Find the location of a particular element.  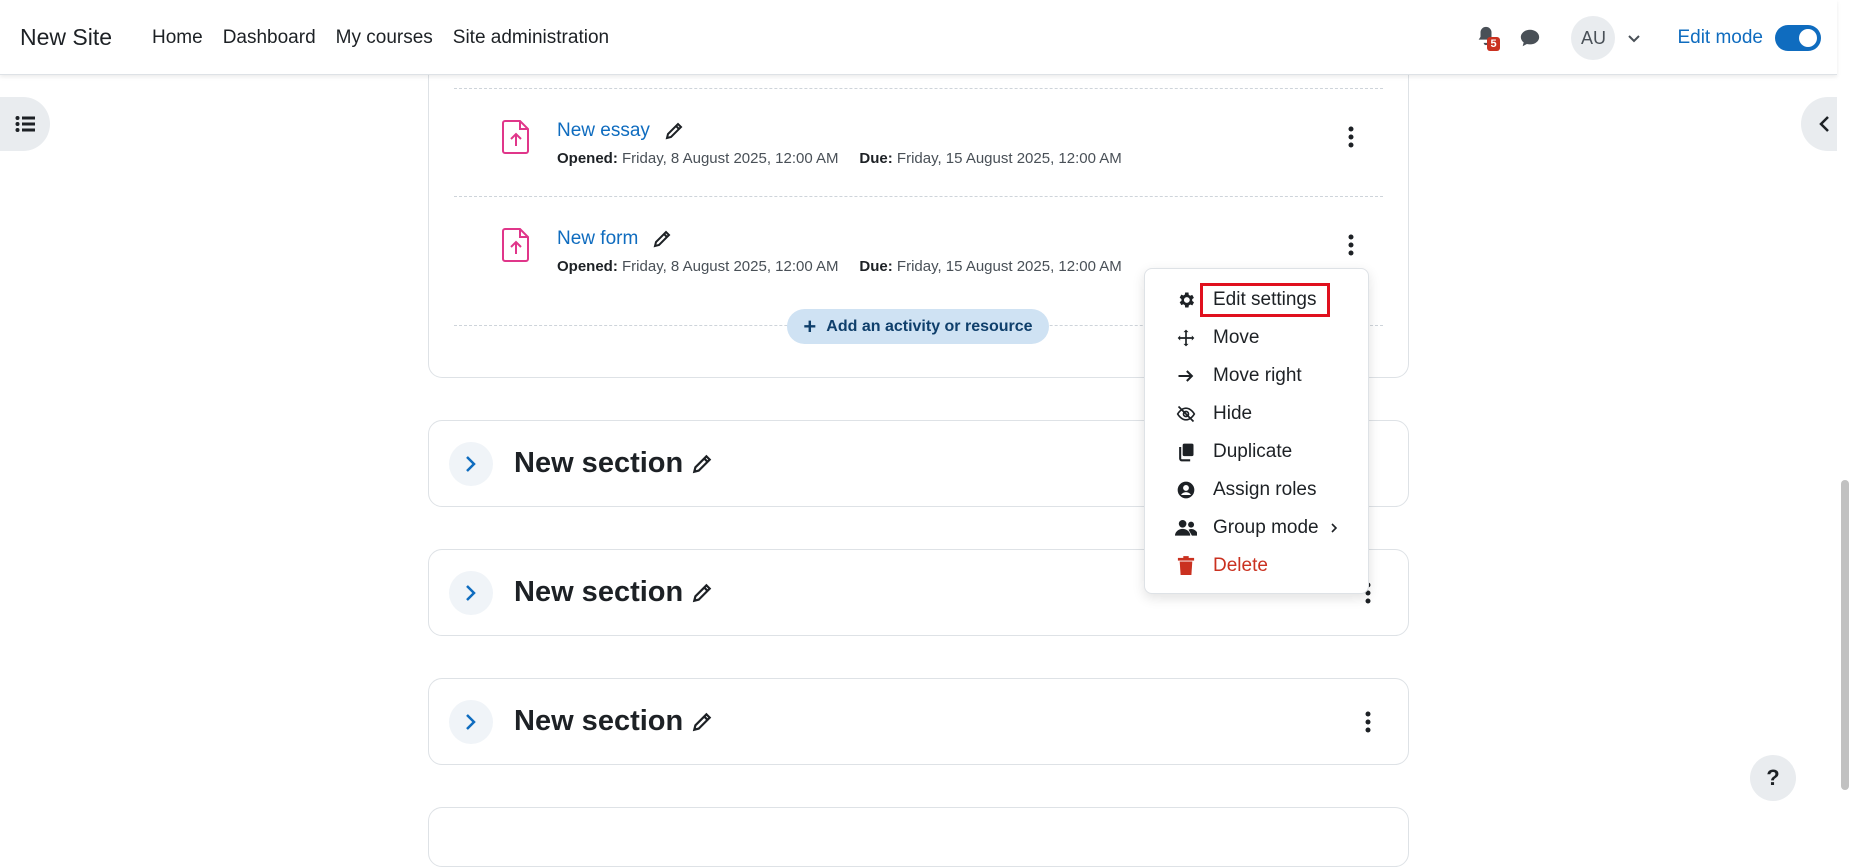

menu-item-assign-roles: Assign roles is located at coordinates (1256, 490).